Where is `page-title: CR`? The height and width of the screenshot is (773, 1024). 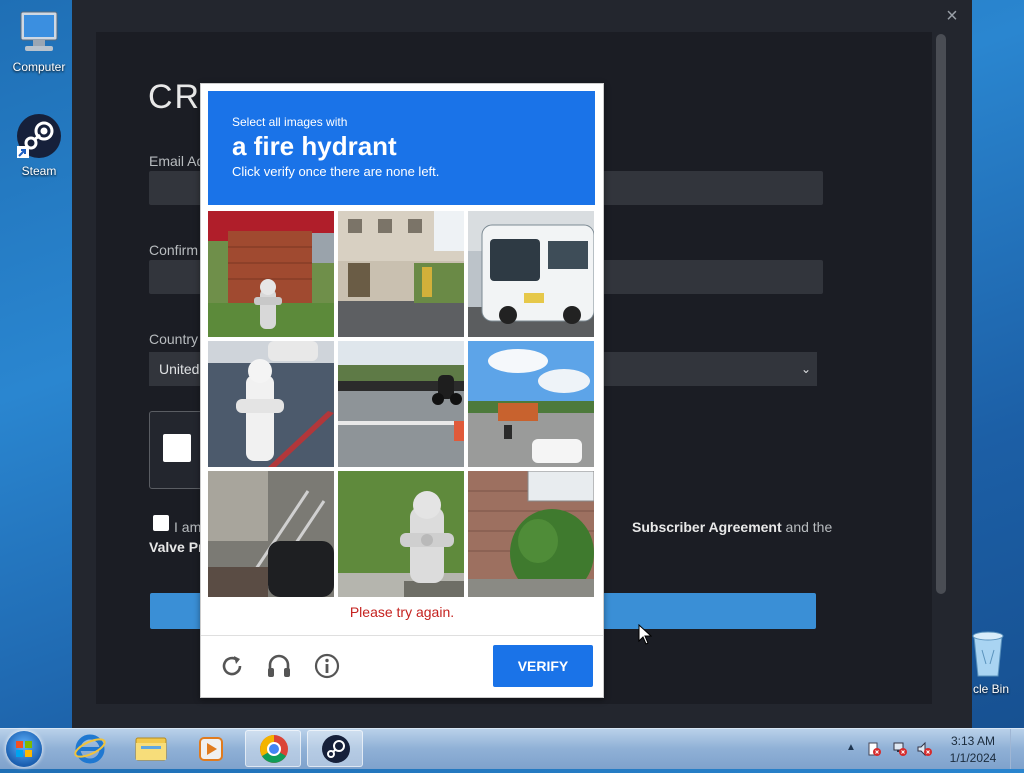 page-title: CR is located at coordinates (175, 97).